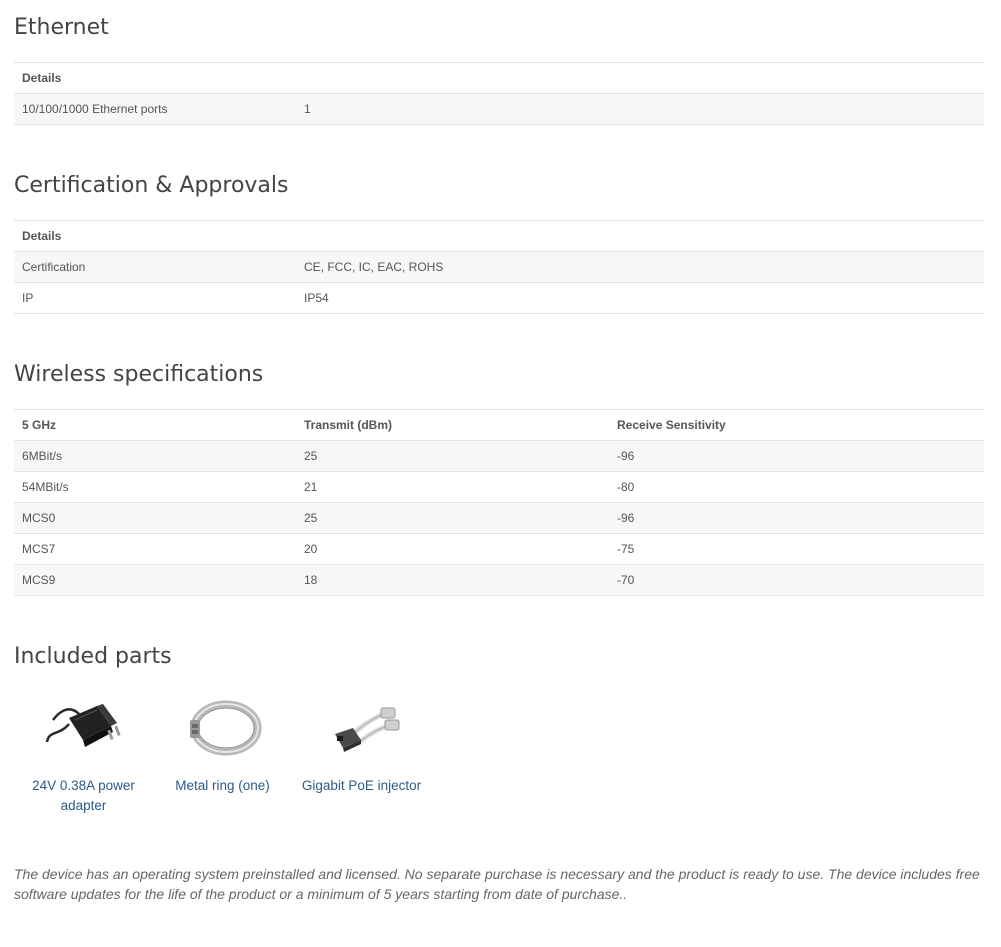 The image size is (1001, 947). I want to click on part-label: Metal ring (one), so click(223, 786).